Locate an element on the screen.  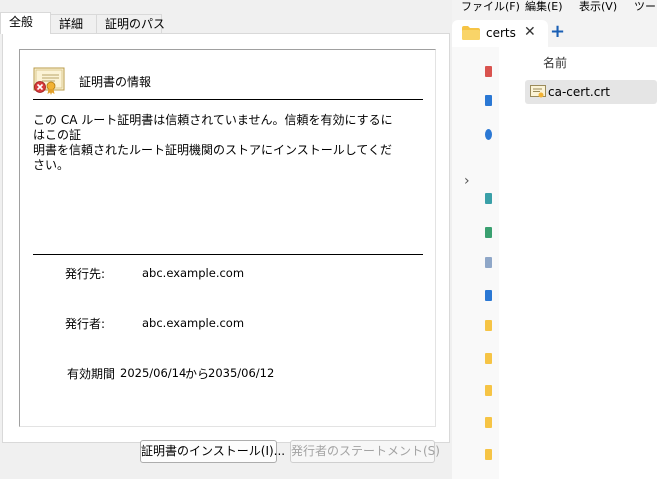
tab-general: 全般 is located at coordinates (25, 23).